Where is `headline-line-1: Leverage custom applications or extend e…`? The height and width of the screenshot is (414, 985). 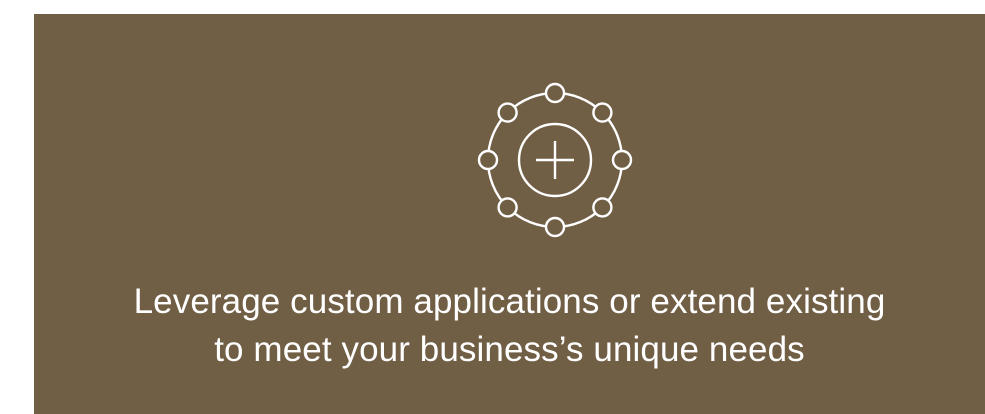
headline-line-1: Leverage custom applications or extend e… is located at coordinates (509, 301).